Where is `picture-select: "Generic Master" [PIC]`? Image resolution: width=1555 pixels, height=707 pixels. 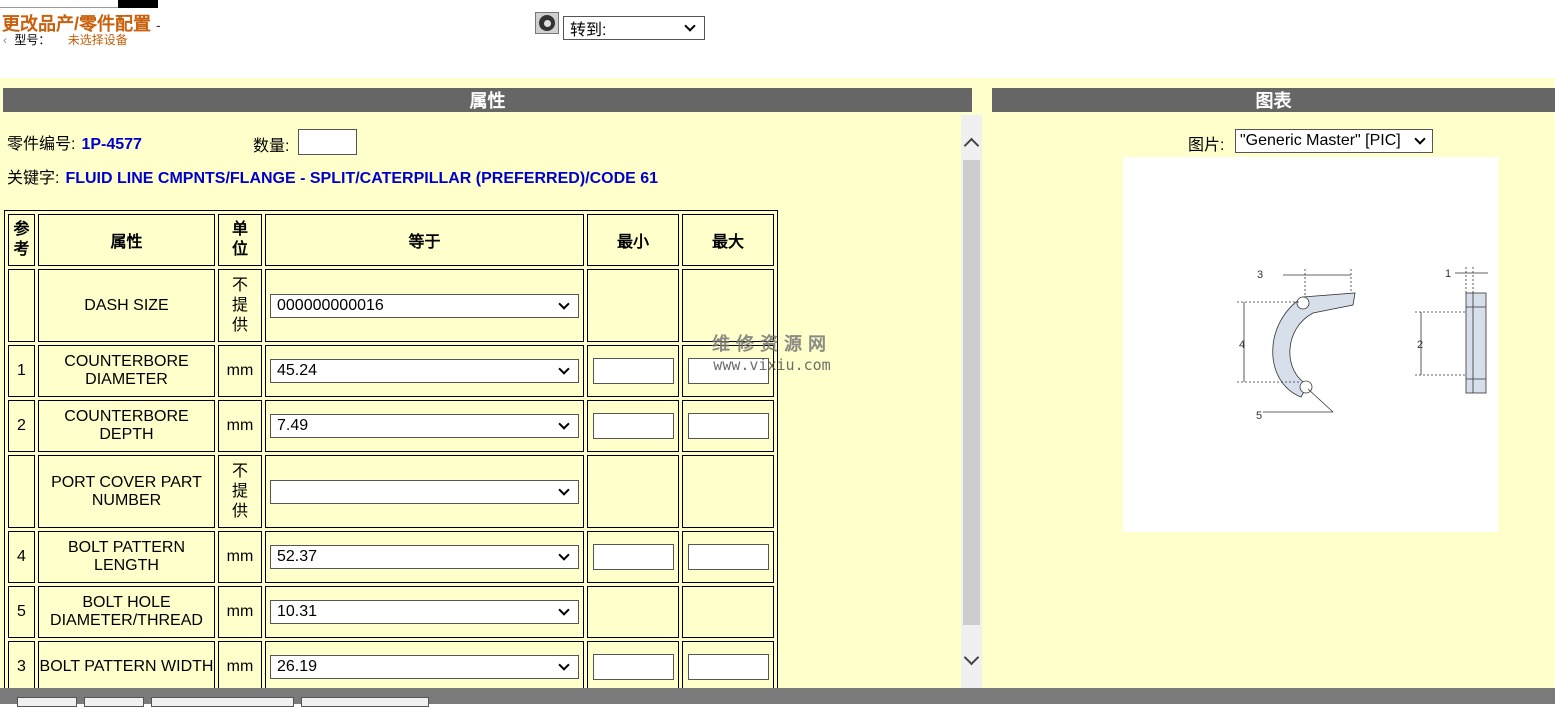 picture-select: "Generic Master" [PIC] is located at coordinates (1334, 141).